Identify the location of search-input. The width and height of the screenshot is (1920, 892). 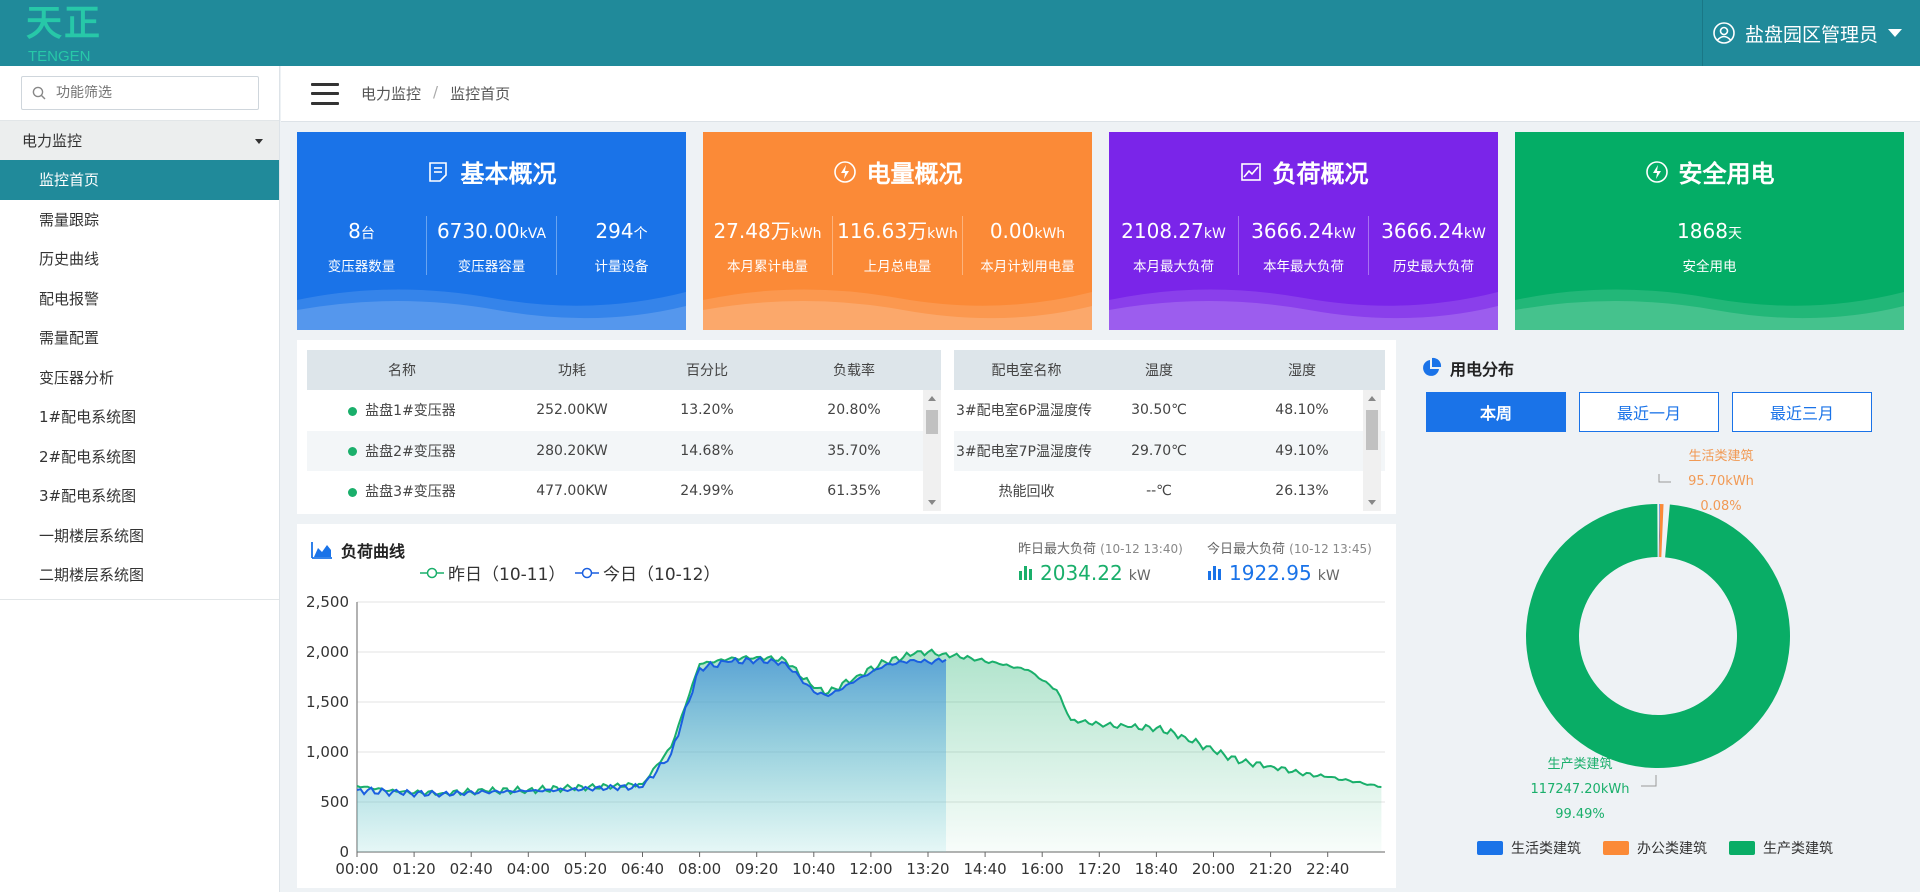
(146, 93).